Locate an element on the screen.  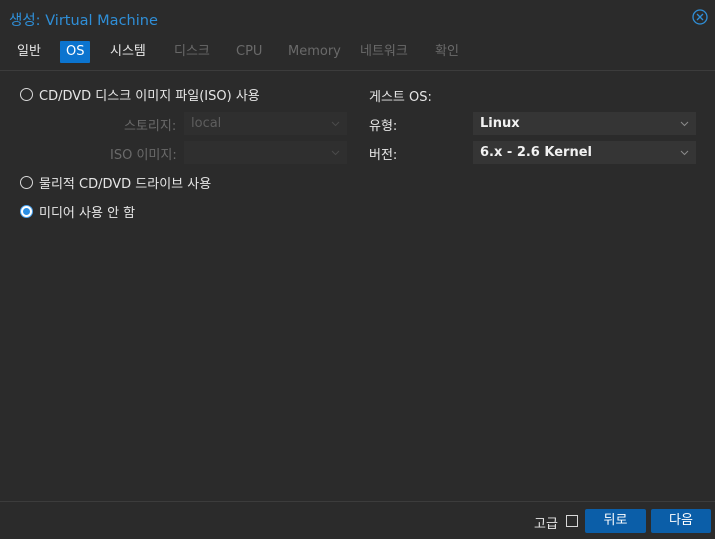
no-media-radio-option: 미디어 사용 안 함 is located at coordinates (78, 211).